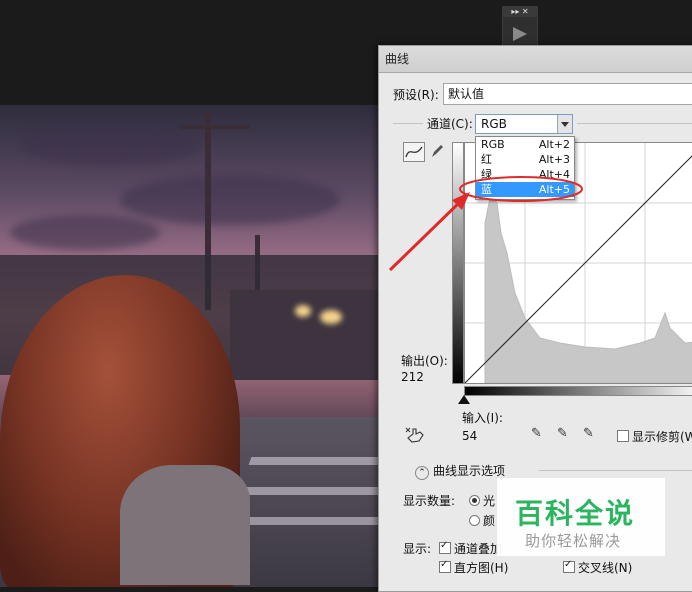  I want to click on amount-pigment-label: 颜, so click(489, 521).